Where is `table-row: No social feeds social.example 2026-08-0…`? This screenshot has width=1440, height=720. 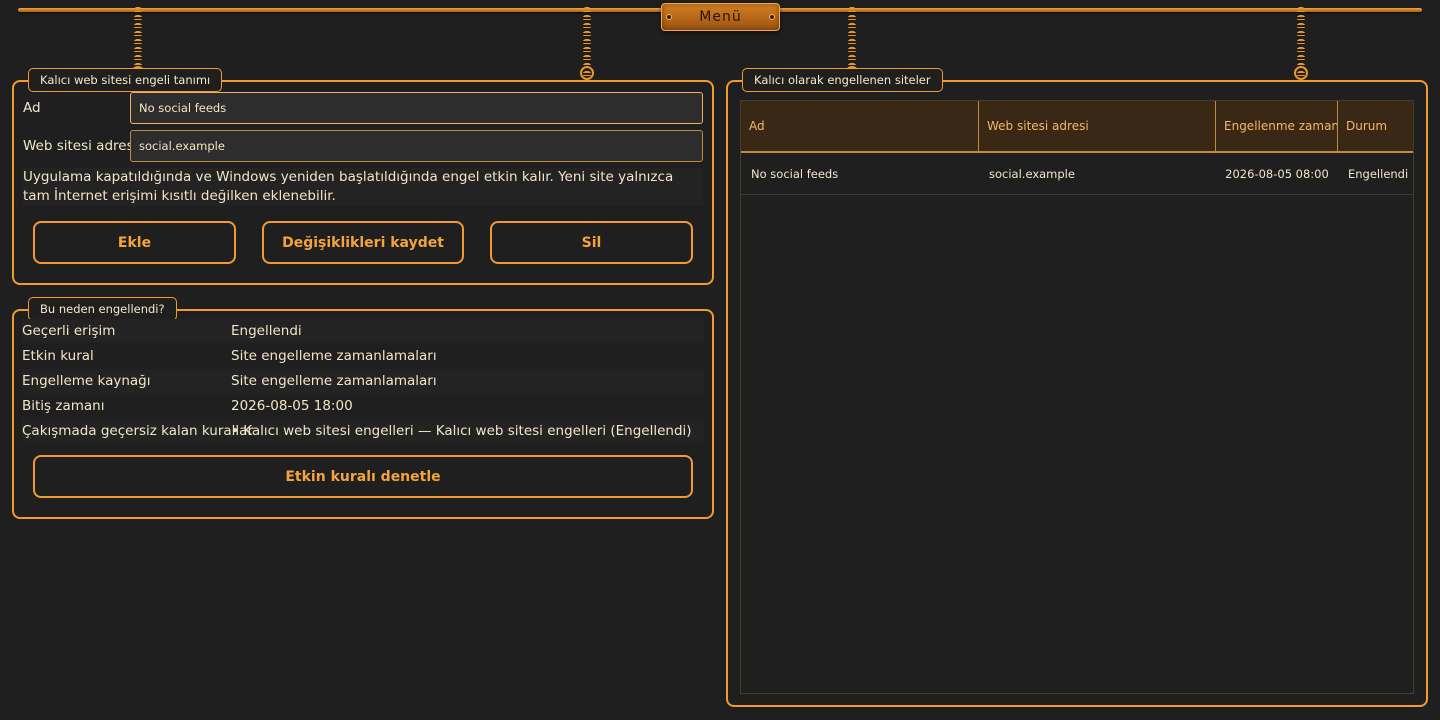 table-row: No social feeds social.example 2026-08-0… is located at coordinates (1077, 174).